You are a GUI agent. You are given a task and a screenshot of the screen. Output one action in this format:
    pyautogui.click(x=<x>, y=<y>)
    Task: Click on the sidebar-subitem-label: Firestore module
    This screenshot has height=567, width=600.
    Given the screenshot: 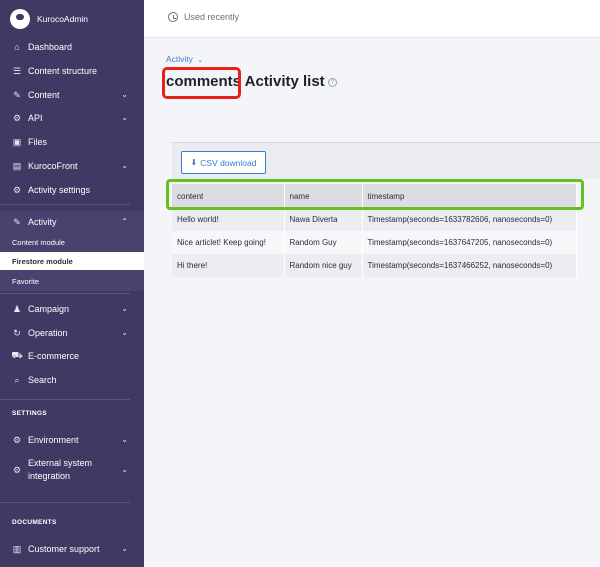 What is the action you would take?
    pyautogui.click(x=42, y=261)
    